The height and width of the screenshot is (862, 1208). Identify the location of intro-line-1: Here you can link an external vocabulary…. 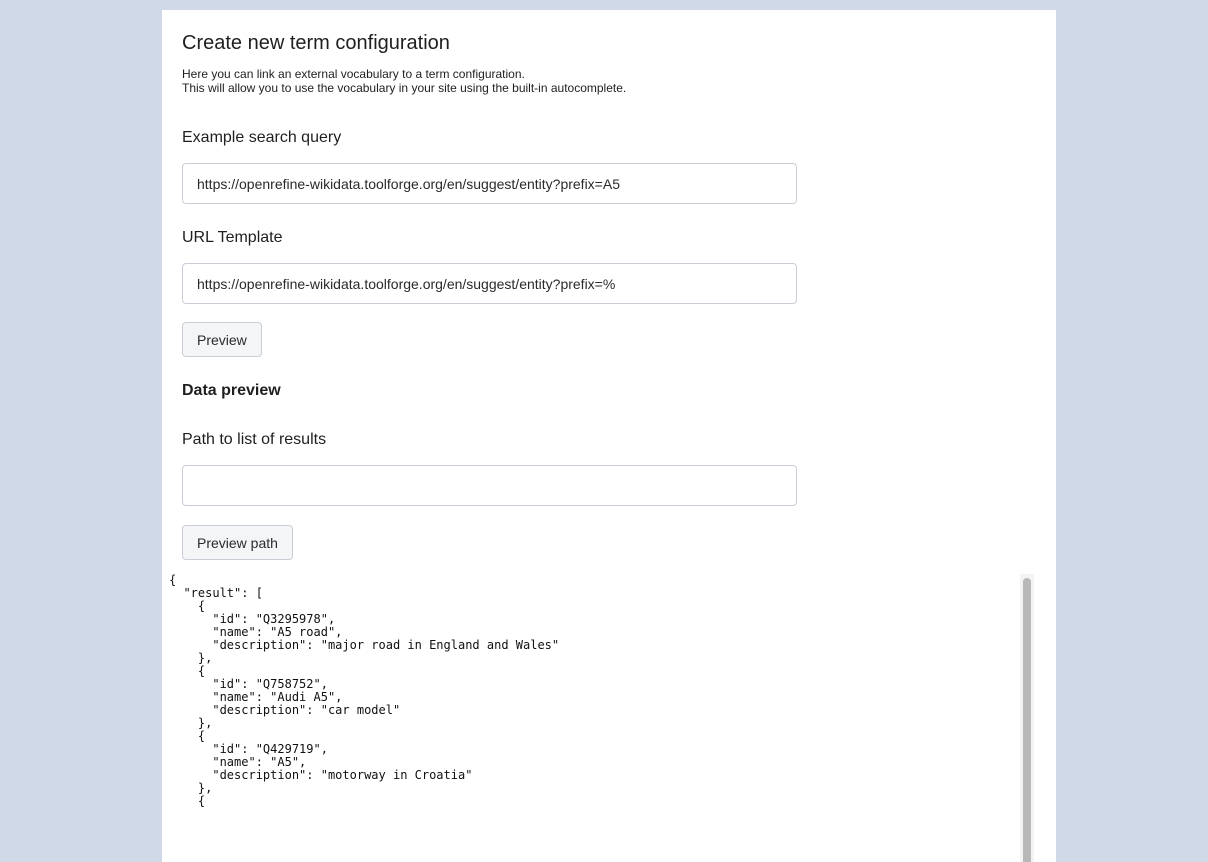
(353, 74).